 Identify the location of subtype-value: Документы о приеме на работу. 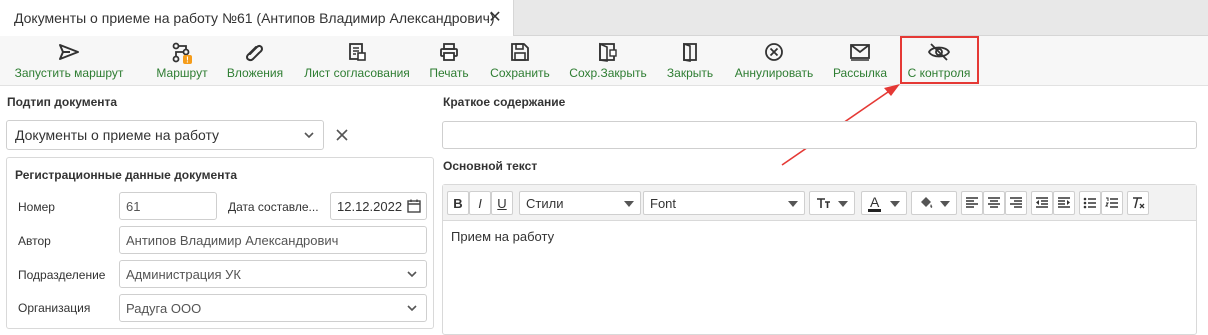
(117, 135).